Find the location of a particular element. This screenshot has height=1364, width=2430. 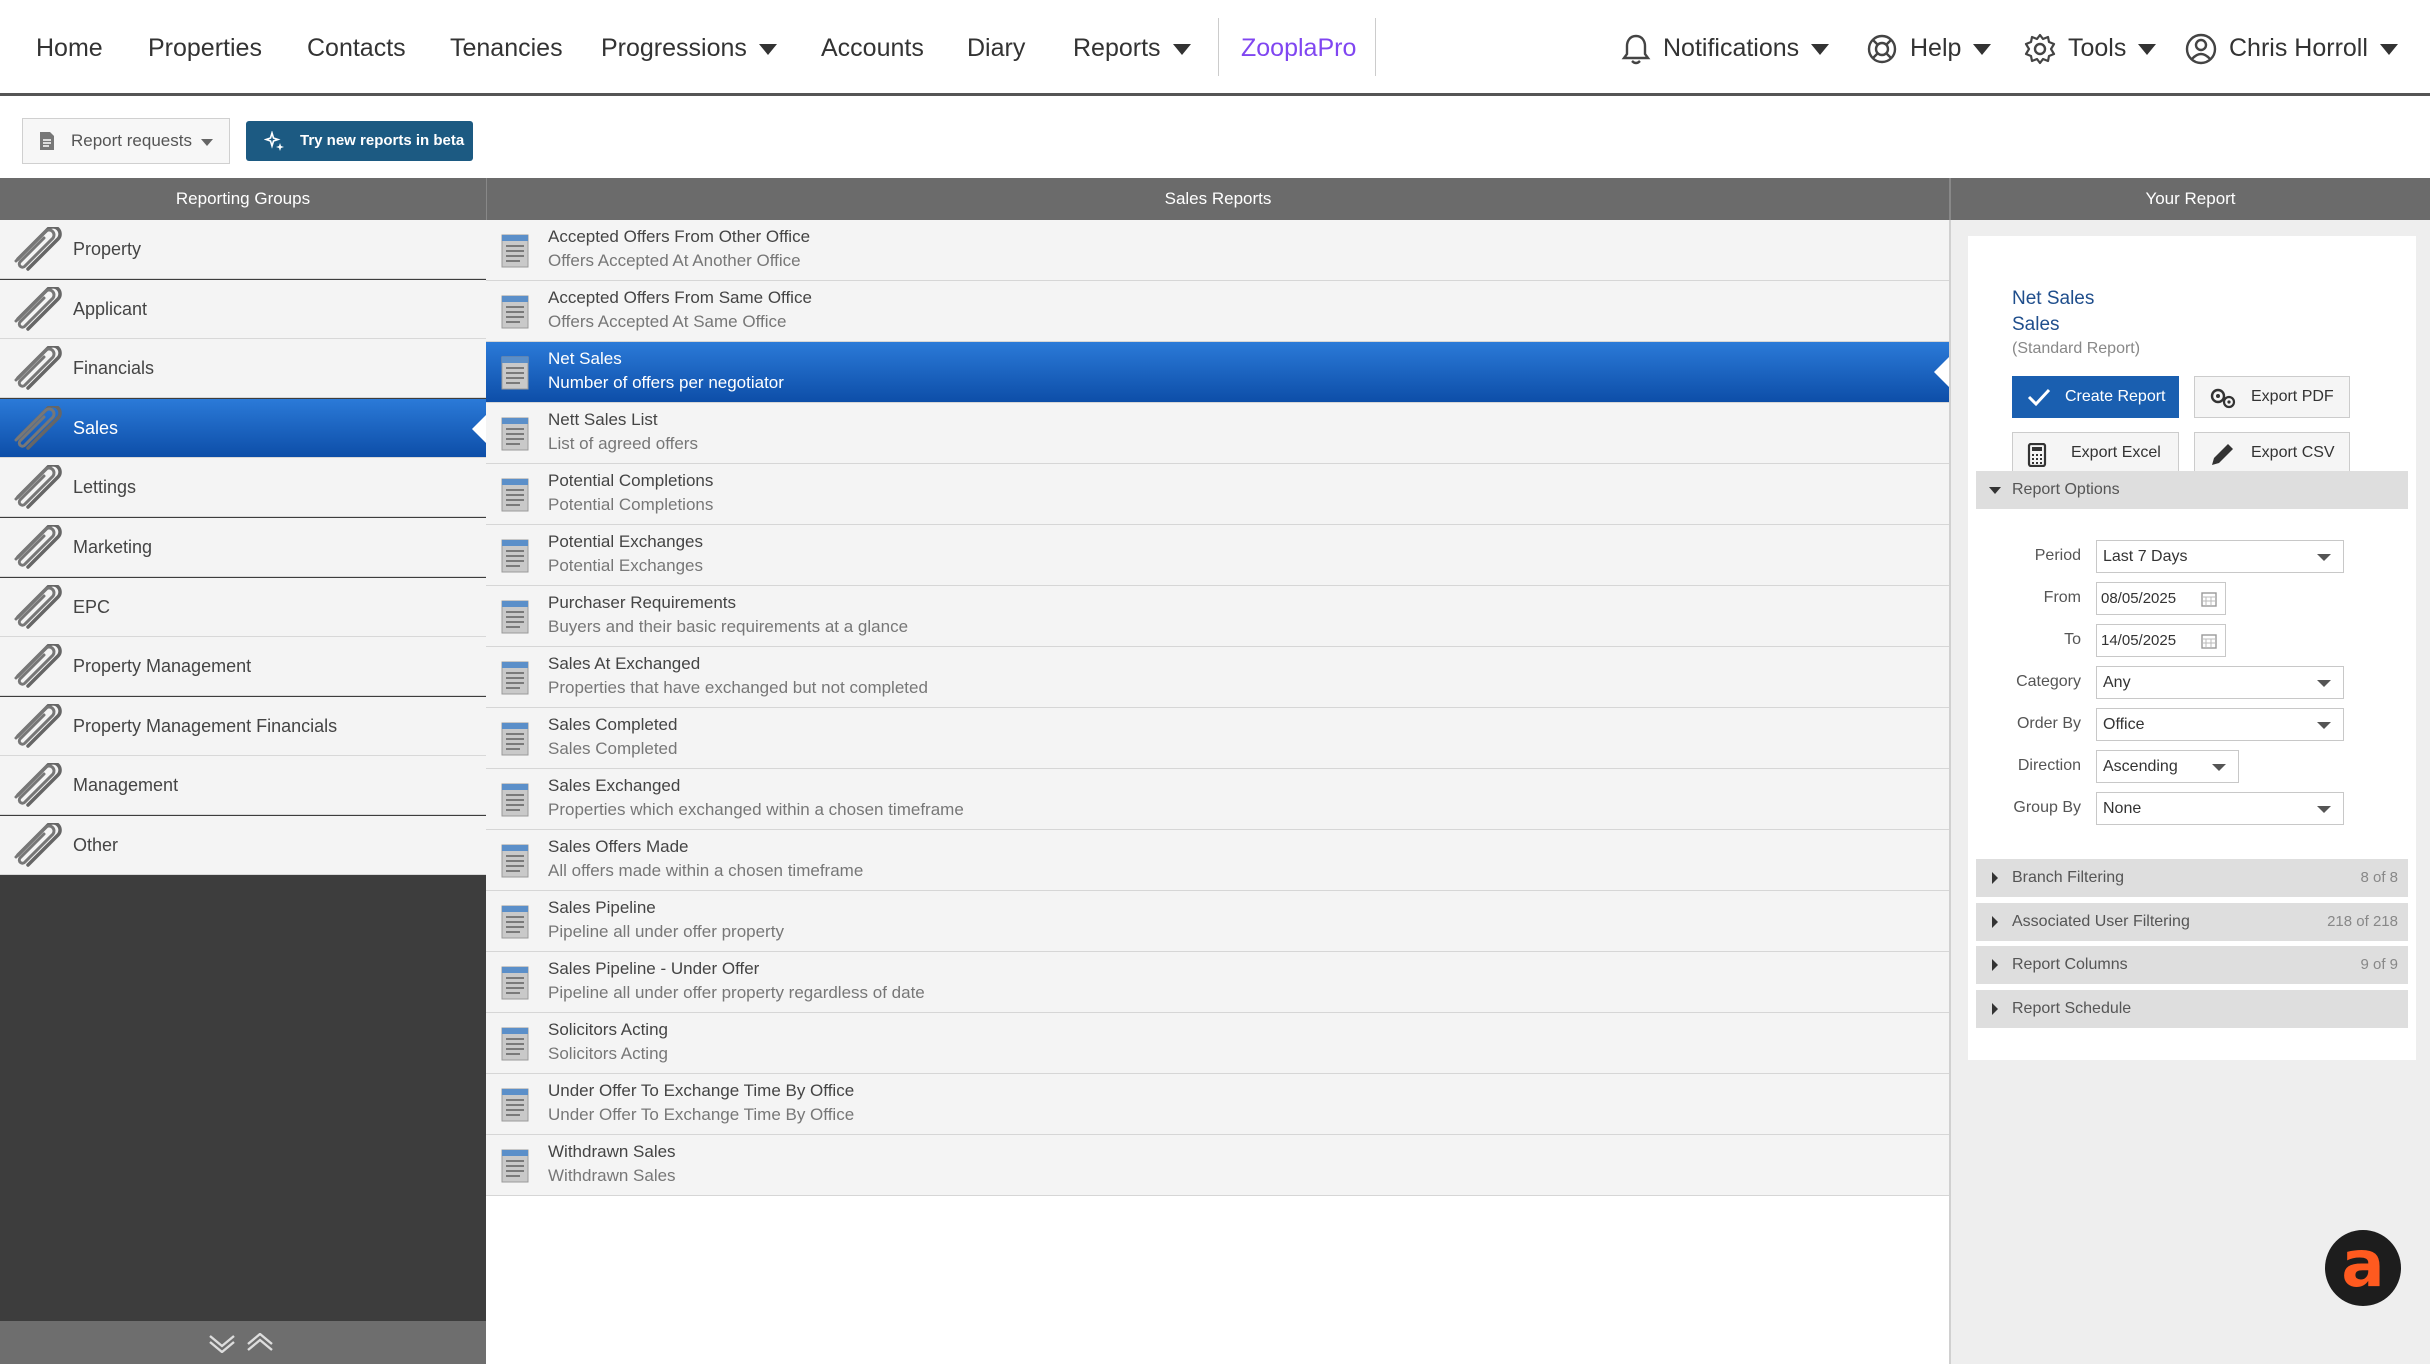

expand-up-icon is located at coordinates (260, 1343).